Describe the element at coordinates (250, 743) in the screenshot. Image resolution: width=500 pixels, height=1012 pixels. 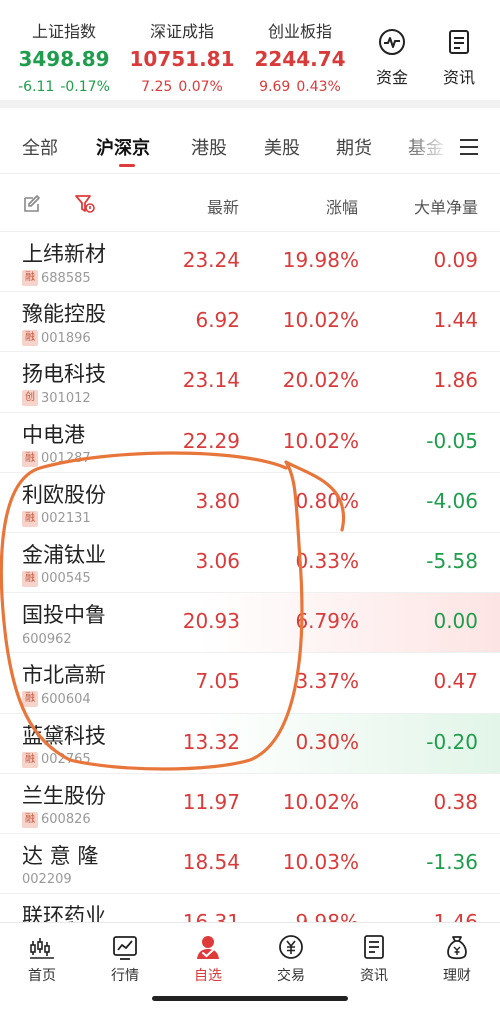
I see `stock-row: 蓝黛科技融 002765 13.32 0.30% -0.20` at that location.